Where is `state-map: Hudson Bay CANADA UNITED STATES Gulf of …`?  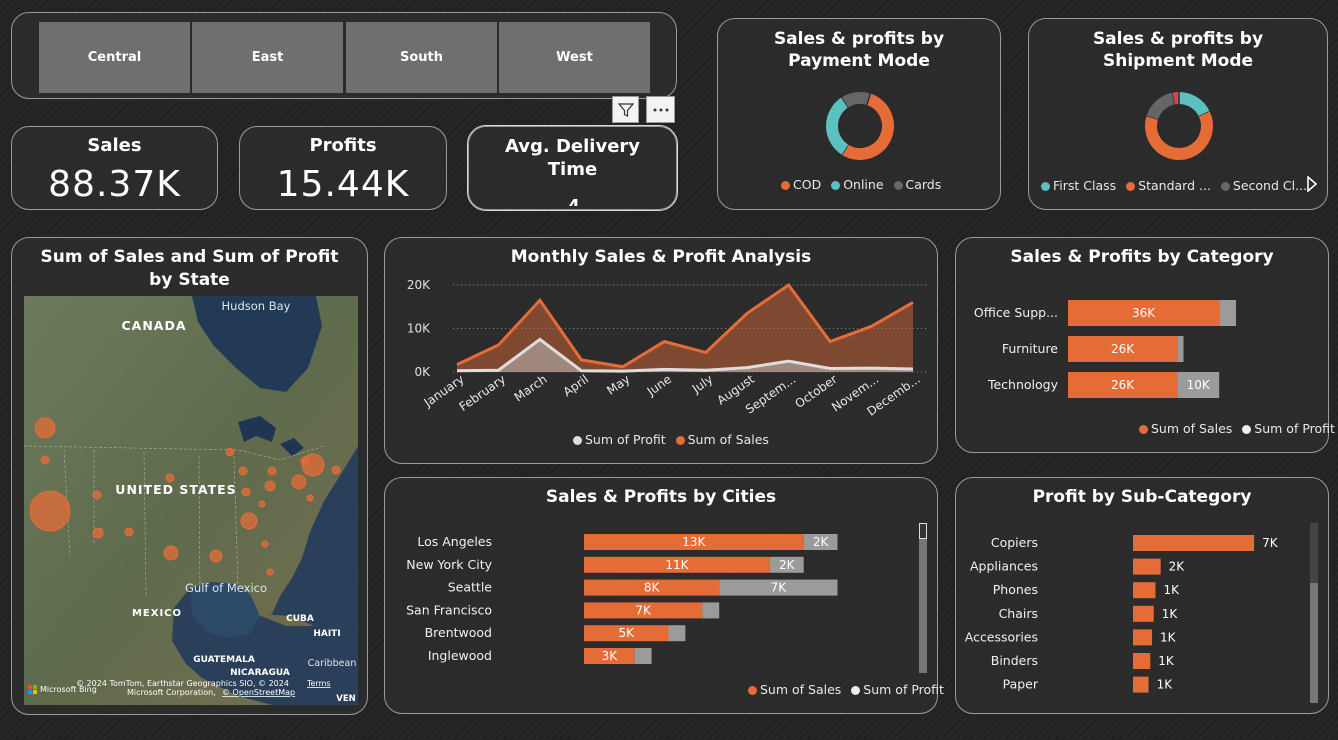 state-map: Hudson Bay CANADA UNITED STATES Gulf of … is located at coordinates (191, 500).